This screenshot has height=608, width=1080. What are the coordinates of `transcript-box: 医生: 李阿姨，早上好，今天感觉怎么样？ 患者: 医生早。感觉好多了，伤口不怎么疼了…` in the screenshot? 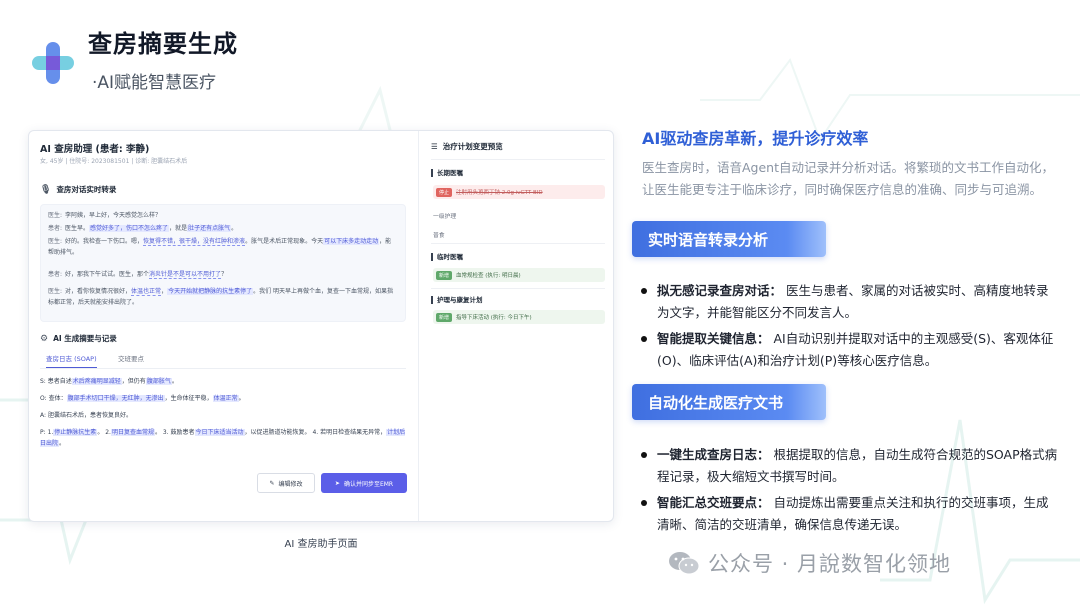 It's located at (223, 263).